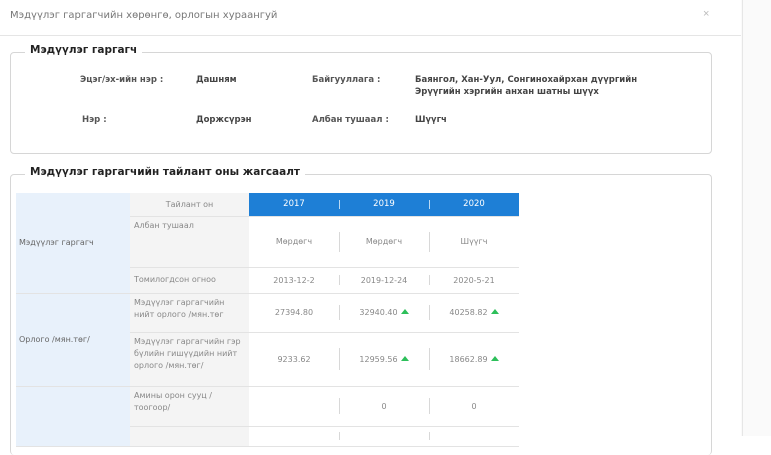 The image size is (771, 455). Describe the element at coordinates (73, 243) in the screenshot. I see `group-declarant: Мэдүүлэг гаргагч` at that location.